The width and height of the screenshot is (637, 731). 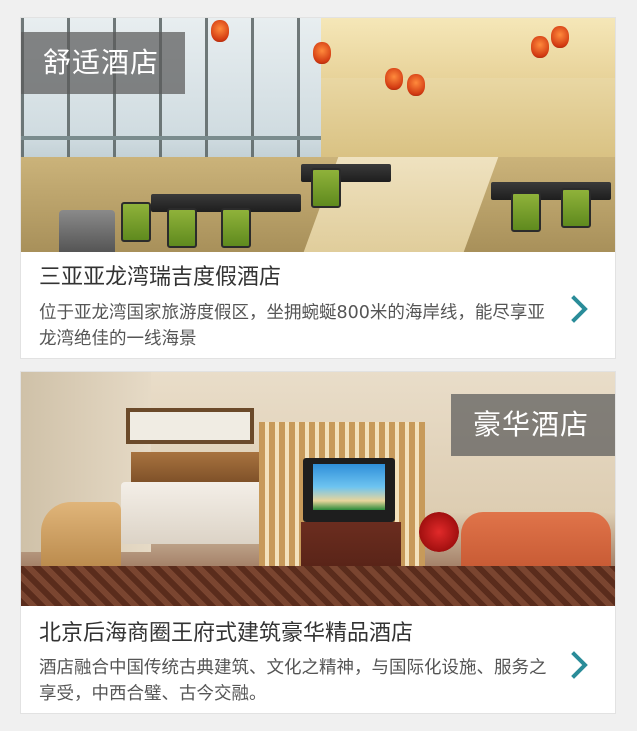 What do you see at coordinates (160, 277) in the screenshot?
I see `hotel-title: 三亚亚龙湾瑞吉度假酒店` at bounding box center [160, 277].